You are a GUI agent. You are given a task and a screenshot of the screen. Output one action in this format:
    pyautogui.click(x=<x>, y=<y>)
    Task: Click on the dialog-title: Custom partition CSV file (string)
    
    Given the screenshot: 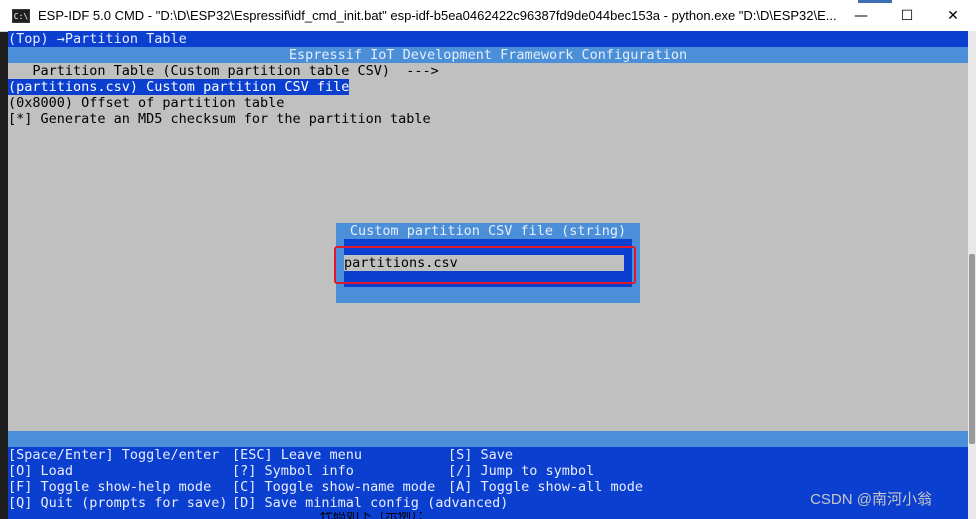 What is the action you would take?
    pyautogui.click(x=488, y=231)
    